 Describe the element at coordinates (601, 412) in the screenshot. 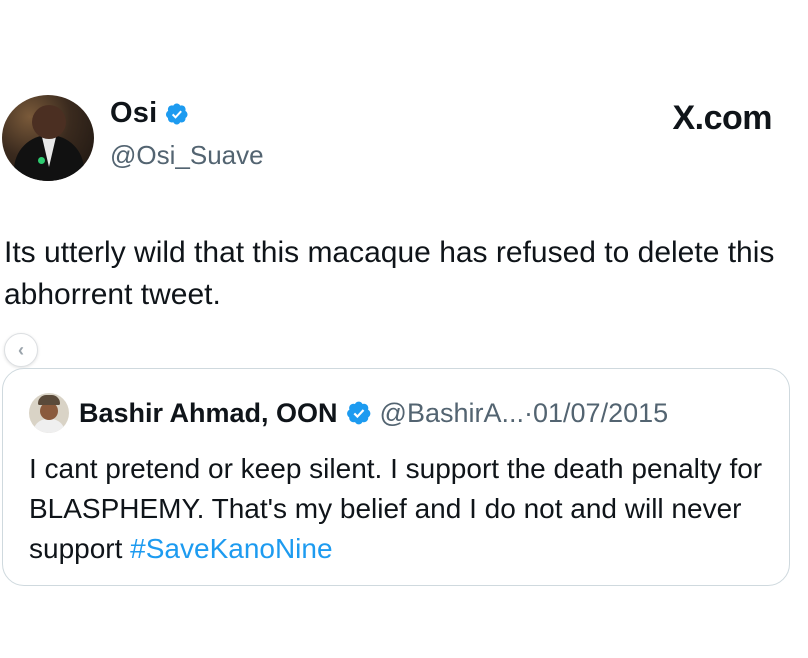

I see `quoted-tweet-date: 01/07/2015` at that location.